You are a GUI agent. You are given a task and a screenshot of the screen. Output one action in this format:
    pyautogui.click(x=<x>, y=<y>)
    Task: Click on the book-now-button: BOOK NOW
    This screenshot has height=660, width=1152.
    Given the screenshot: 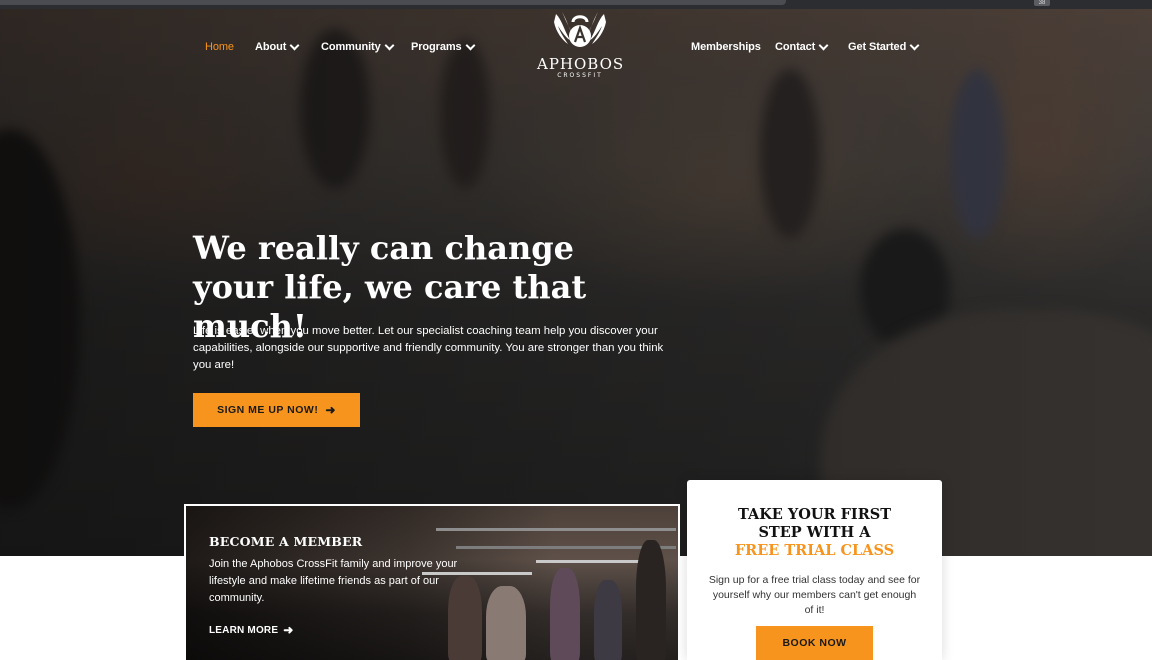 What is the action you would take?
    pyautogui.click(x=814, y=643)
    